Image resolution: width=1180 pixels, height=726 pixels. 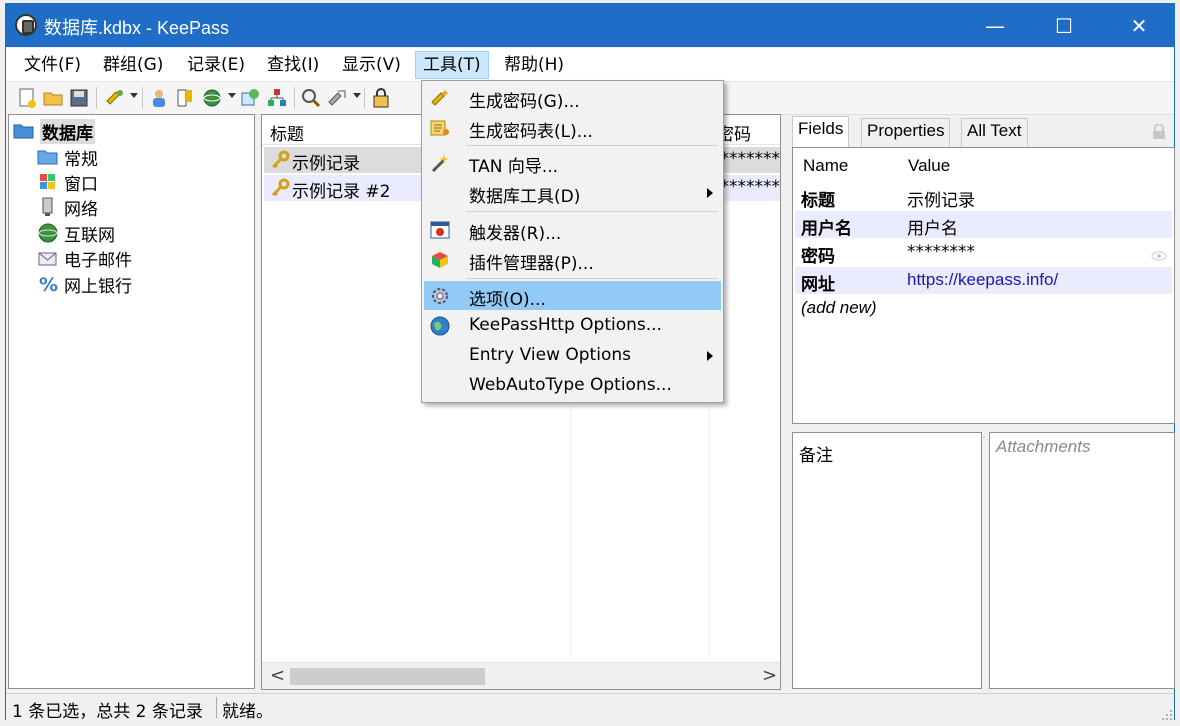 I want to click on field-row: 标题 示例记录, so click(x=983, y=197).